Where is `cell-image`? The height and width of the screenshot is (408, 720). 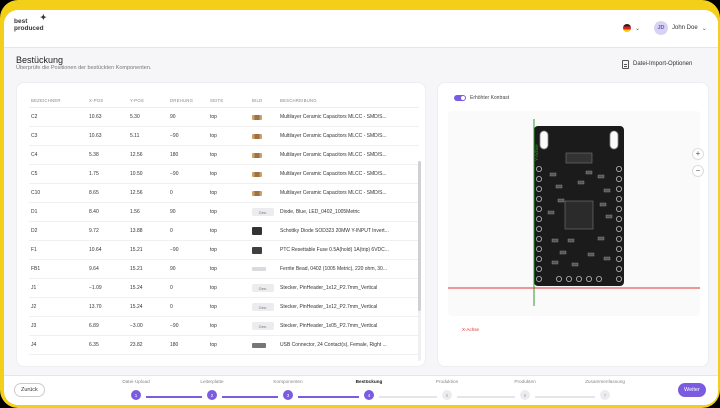
cell-image is located at coordinates (266, 117).